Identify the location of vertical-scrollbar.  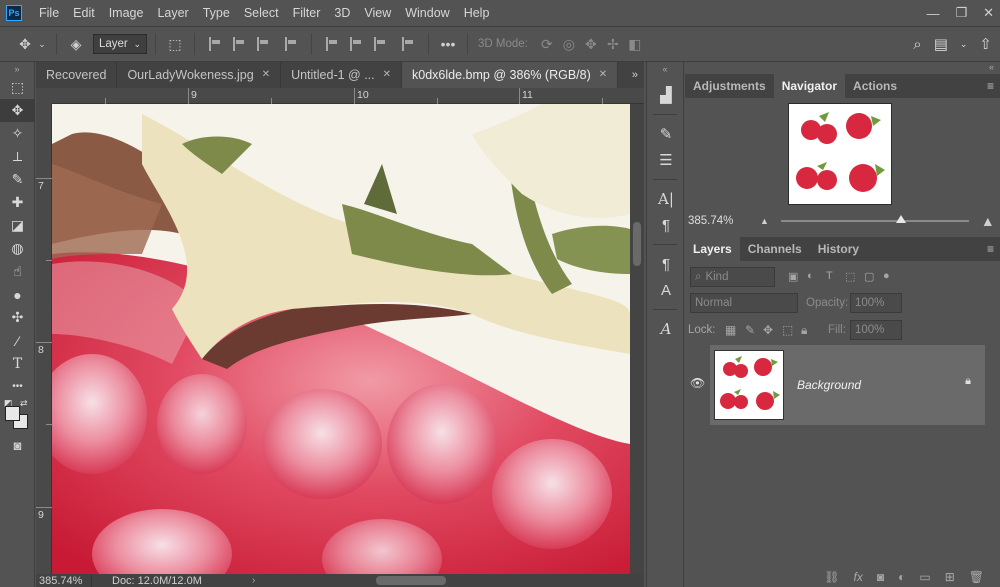
(637, 339).